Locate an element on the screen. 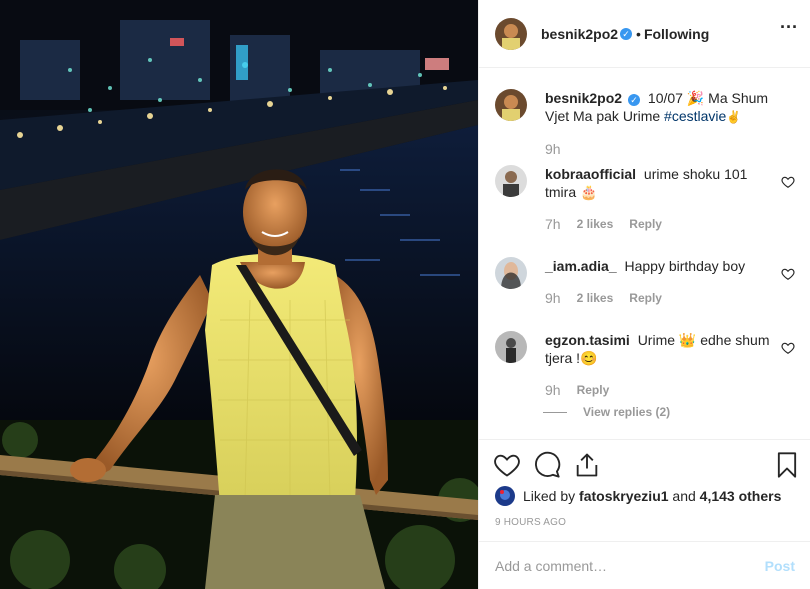 The height and width of the screenshot is (589, 810). caption-avatar is located at coordinates (511, 105).